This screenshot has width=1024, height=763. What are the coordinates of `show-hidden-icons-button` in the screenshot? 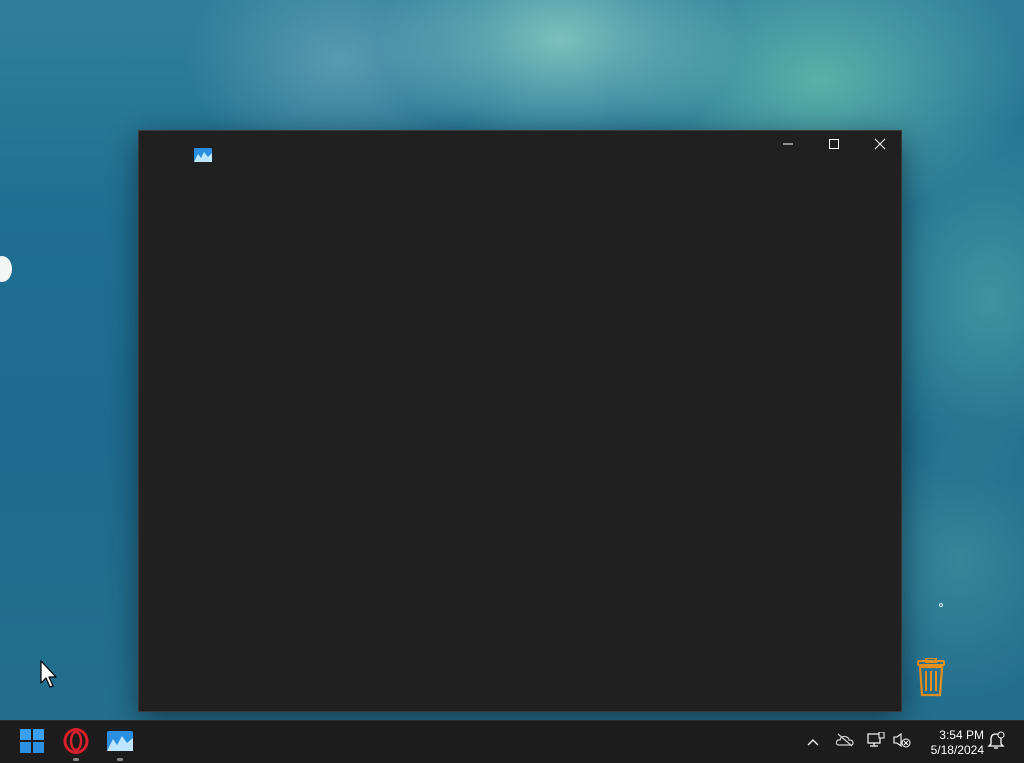 It's located at (813, 742).